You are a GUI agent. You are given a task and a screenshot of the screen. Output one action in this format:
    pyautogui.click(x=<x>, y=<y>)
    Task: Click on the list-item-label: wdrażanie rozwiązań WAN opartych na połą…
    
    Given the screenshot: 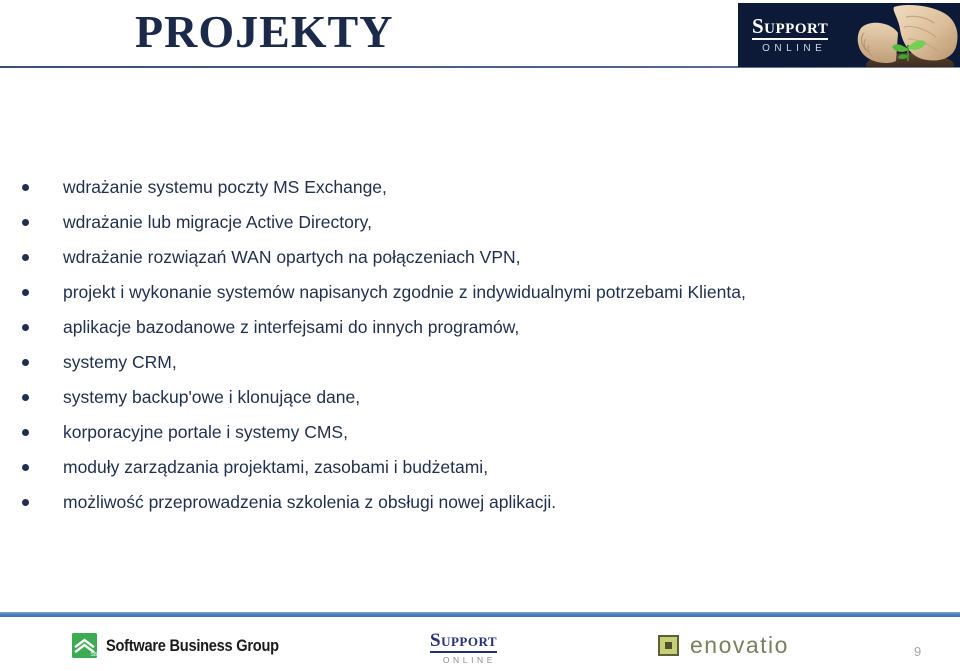 What is the action you would take?
    pyautogui.click(x=292, y=257)
    